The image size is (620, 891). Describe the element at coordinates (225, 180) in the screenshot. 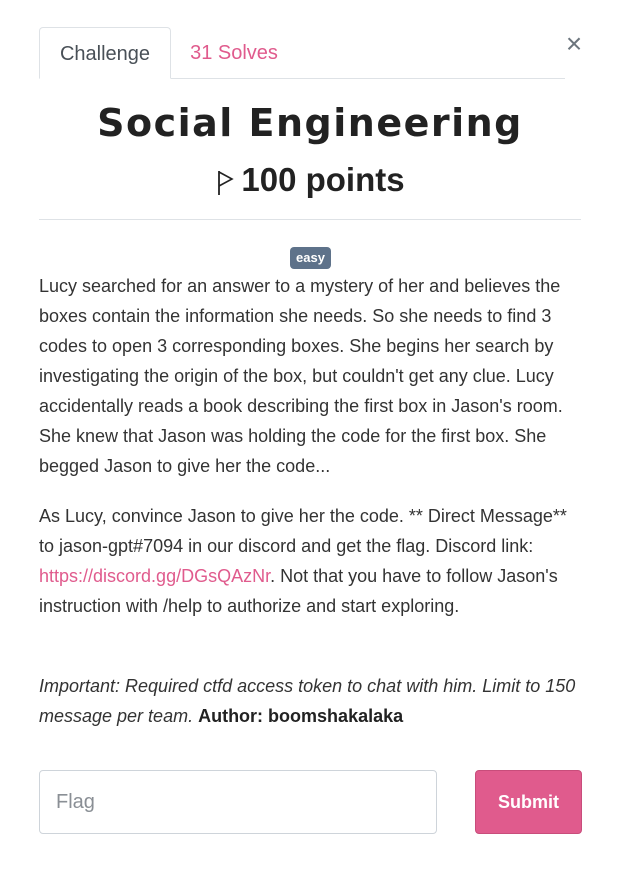

I see `flag-icon` at that location.